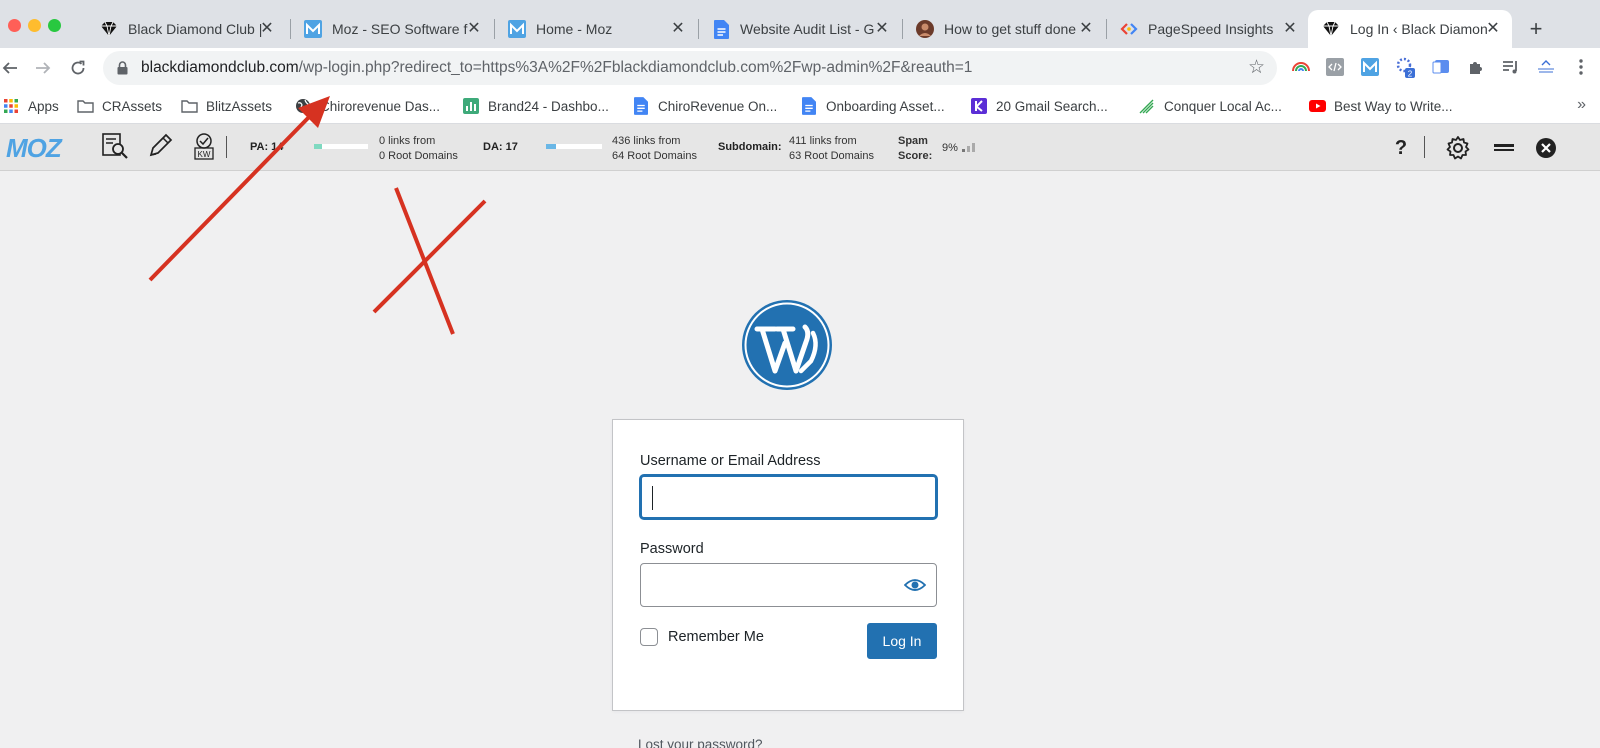 Image resolution: width=1600 pixels, height=748 pixels. What do you see at coordinates (1003, 29) in the screenshot?
I see `tab-how-to-get-stuff-done: How to get stuff done ✕` at bounding box center [1003, 29].